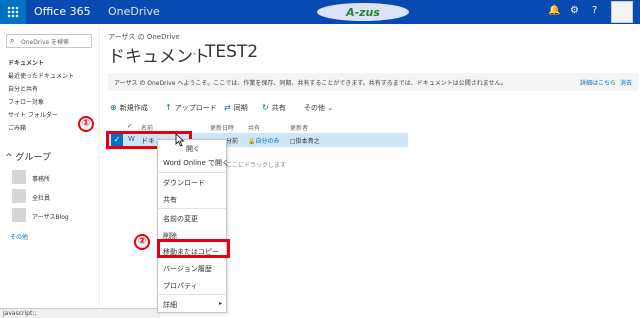 The image size is (640, 318). What do you see at coordinates (41, 179) in the screenshot?
I see `group-label: 事務所` at bounding box center [41, 179].